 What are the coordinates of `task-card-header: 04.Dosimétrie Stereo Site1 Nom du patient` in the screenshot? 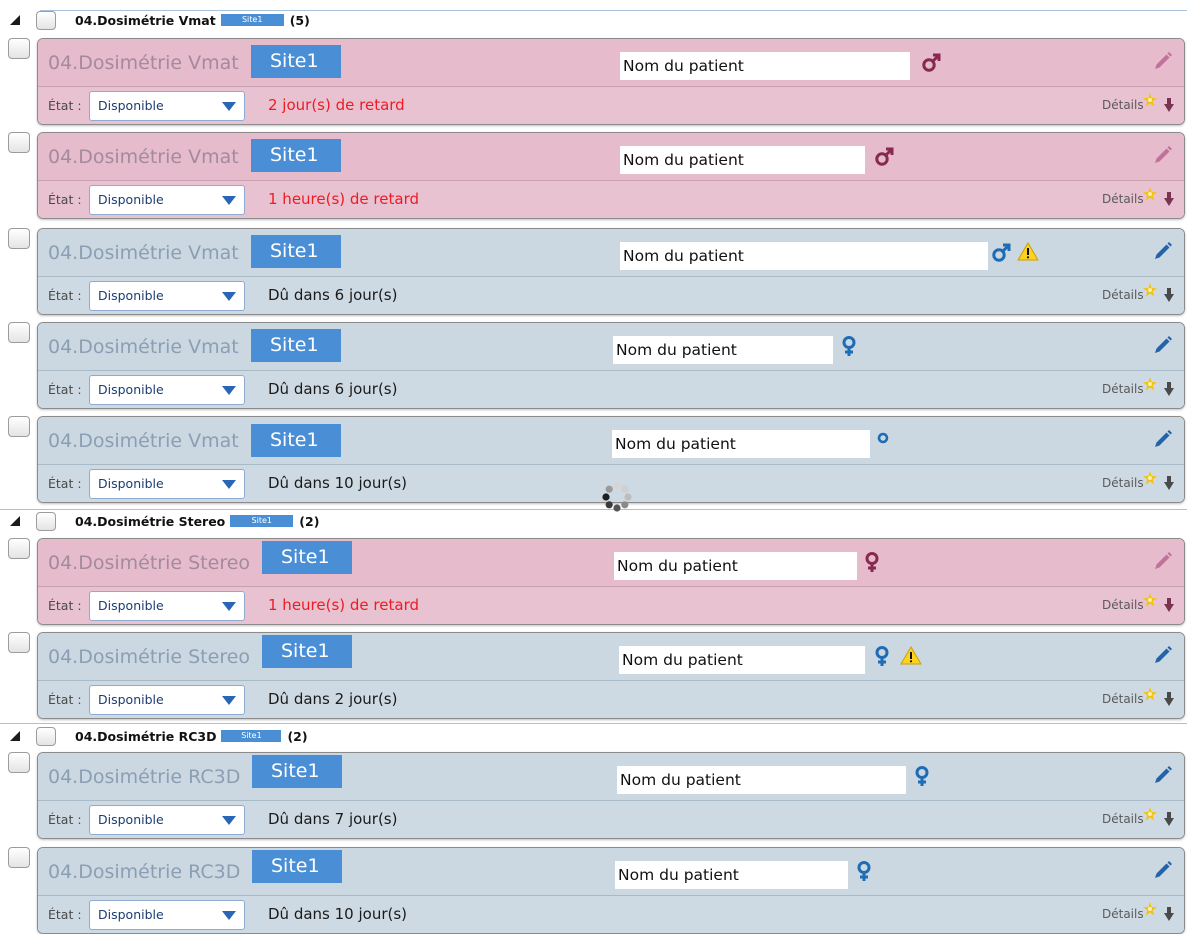 It's located at (611, 657).